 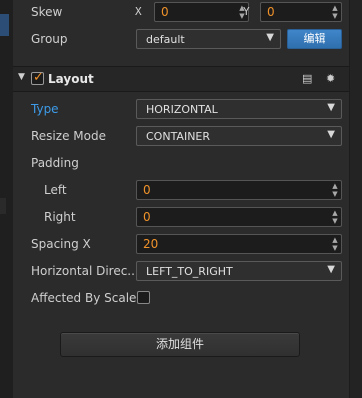 What do you see at coordinates (60, 217) in the screenshot?
I see `padding-right-label: Right` at bounding box center [60, 217].